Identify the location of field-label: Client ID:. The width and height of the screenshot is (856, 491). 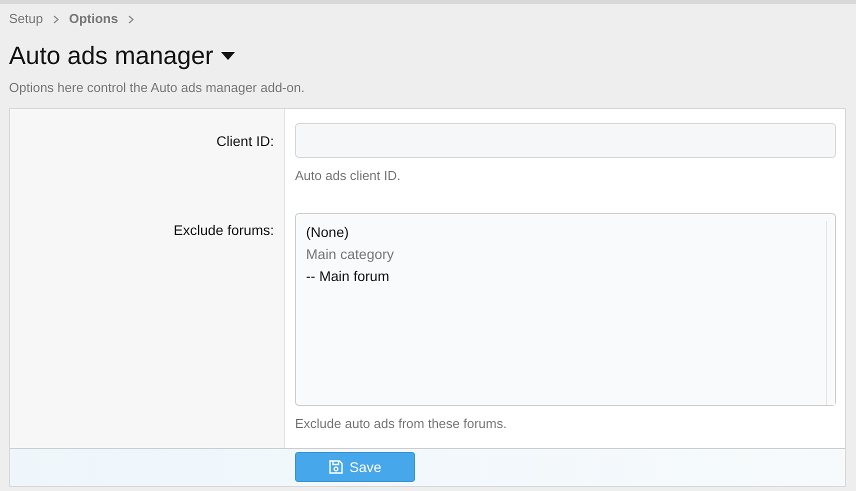
(245, 140).